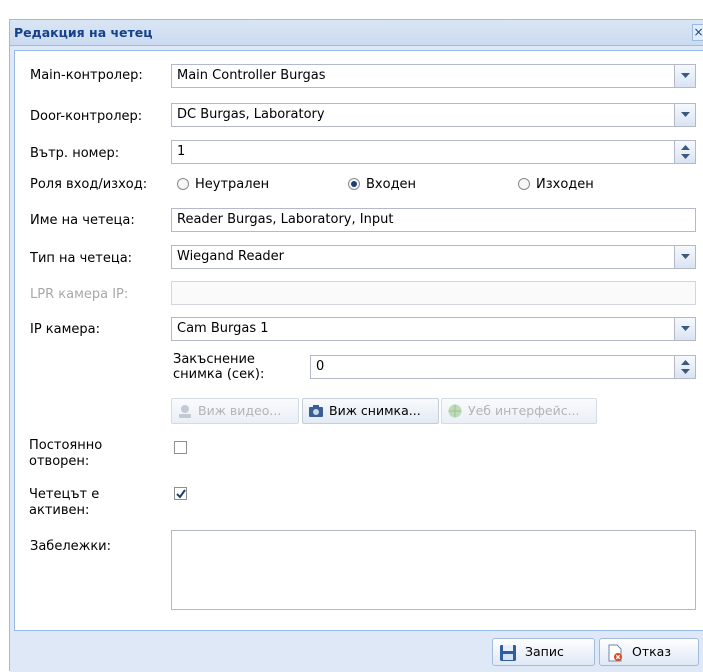 The height and width of the screenshot is (672, 703). I want to click on internal-number-value: 1, so click(181, 151).